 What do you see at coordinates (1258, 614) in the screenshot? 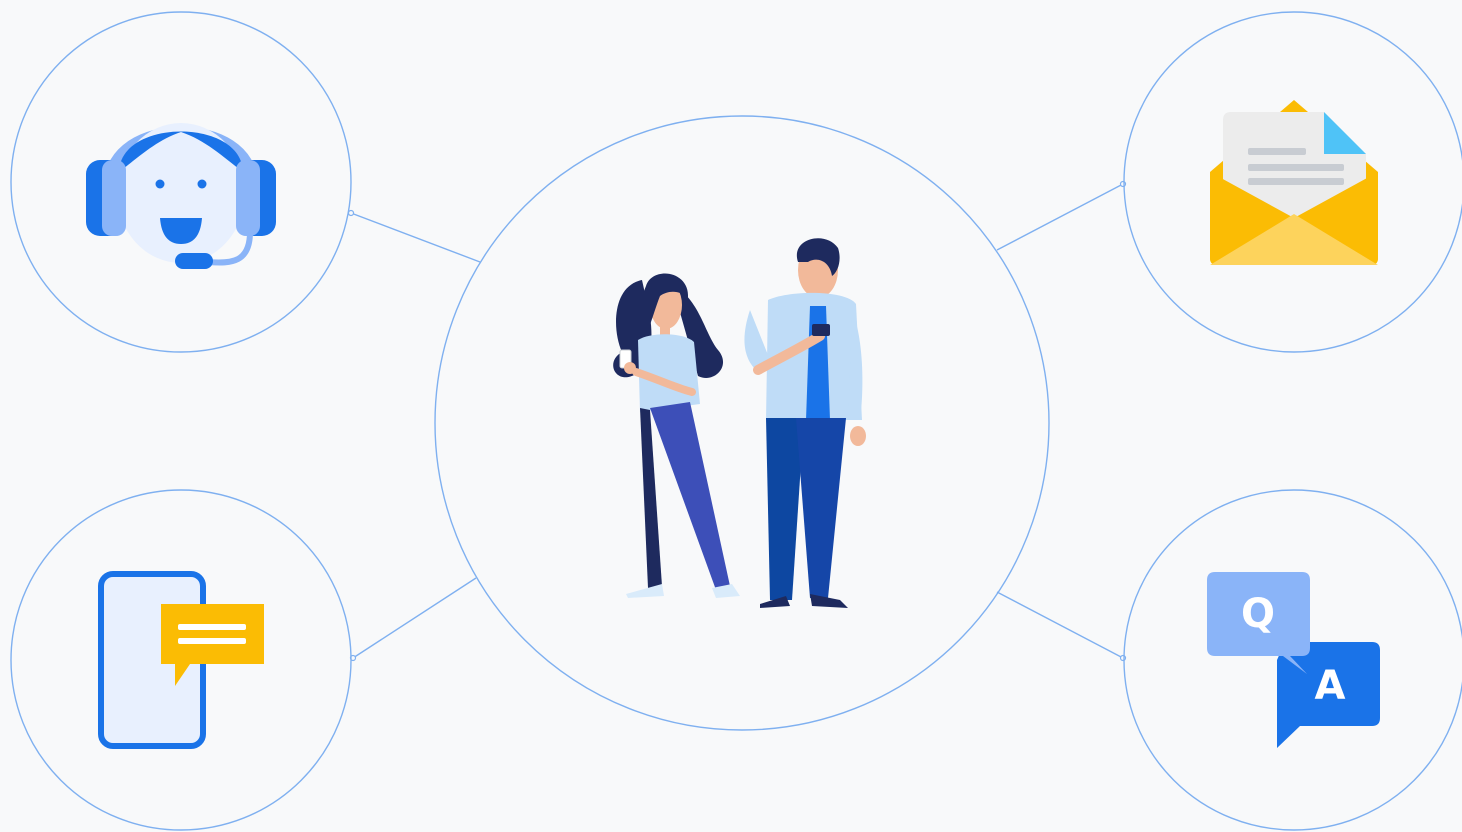
I see `q-letter: Q` at bounding box center [1258, 614].